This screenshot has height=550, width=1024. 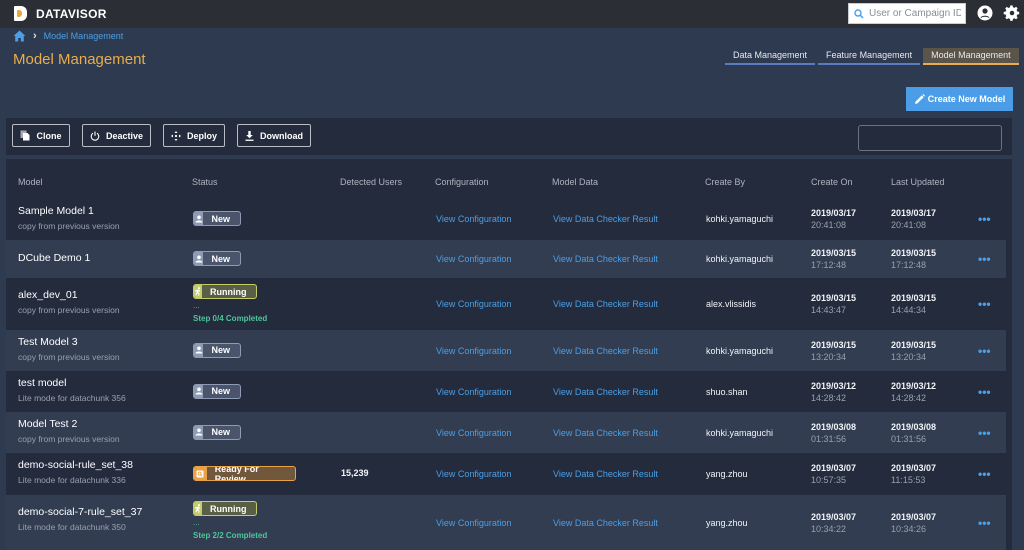 I want to click on table-search-input, so click(x=930, y=138).